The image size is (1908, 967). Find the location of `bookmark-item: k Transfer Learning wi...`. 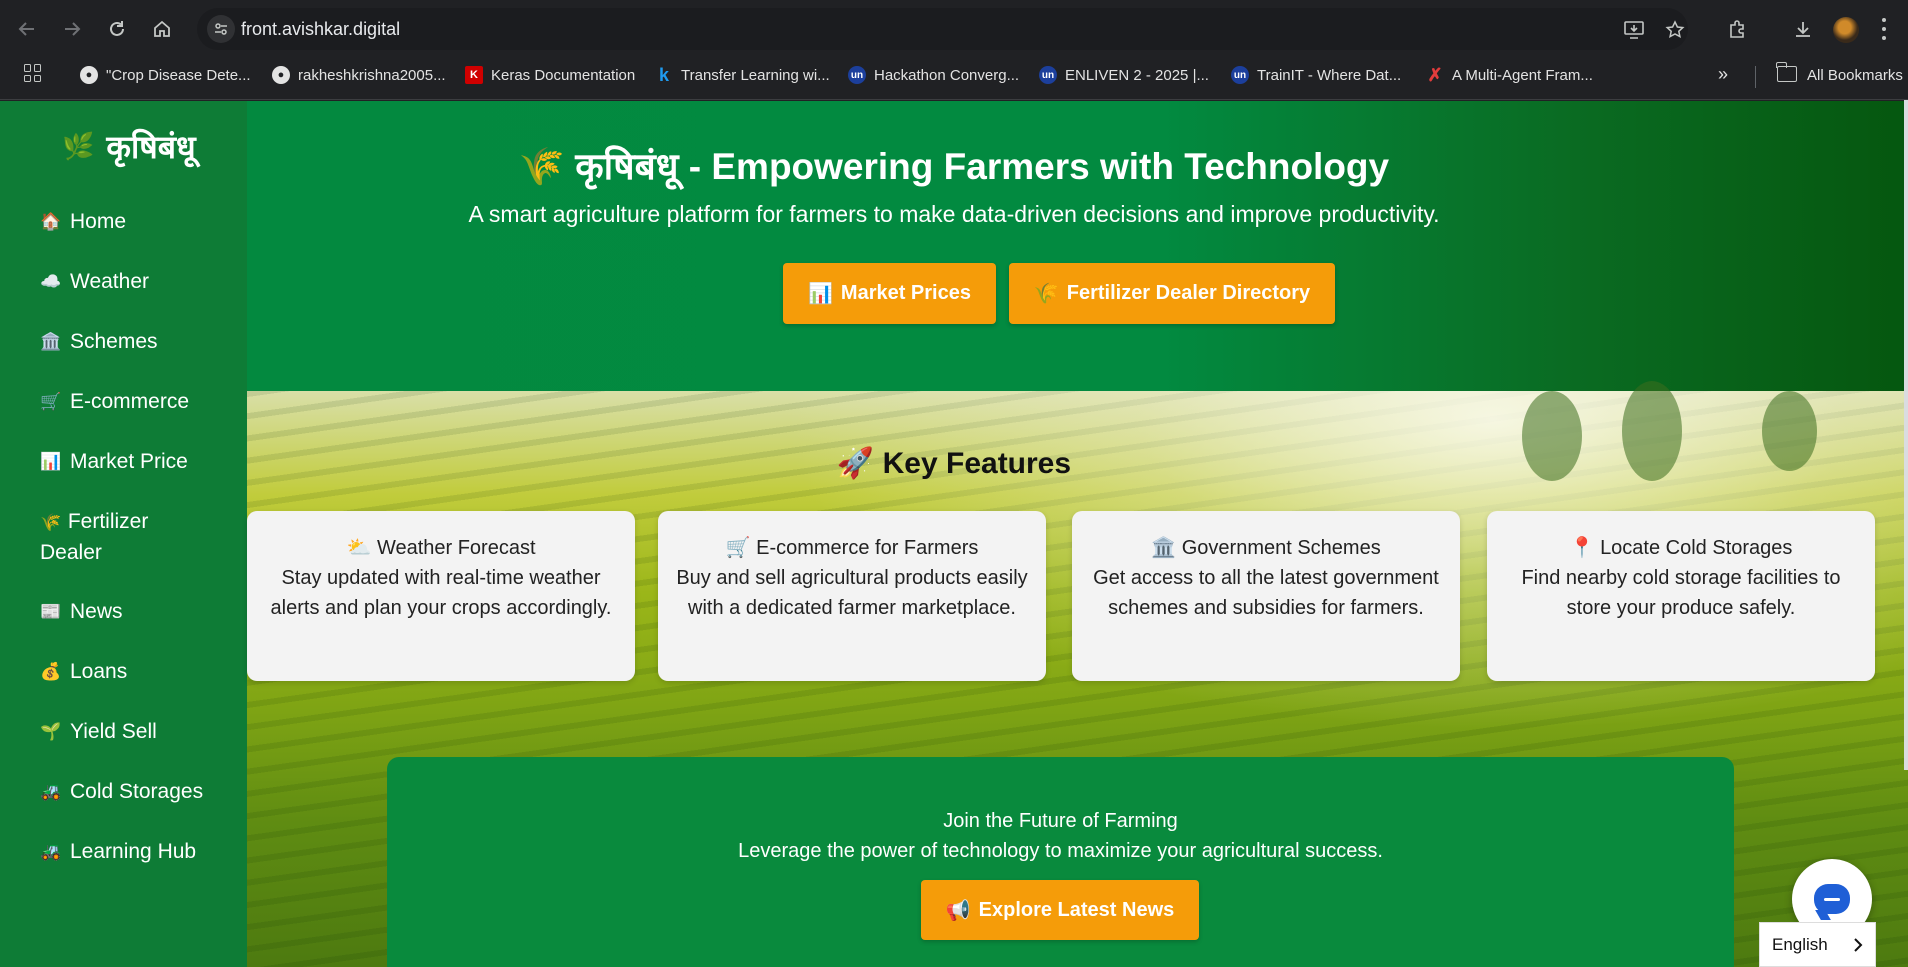

bookmark-item: k Transfer Learning wi... is located at coordinates (742, 75).